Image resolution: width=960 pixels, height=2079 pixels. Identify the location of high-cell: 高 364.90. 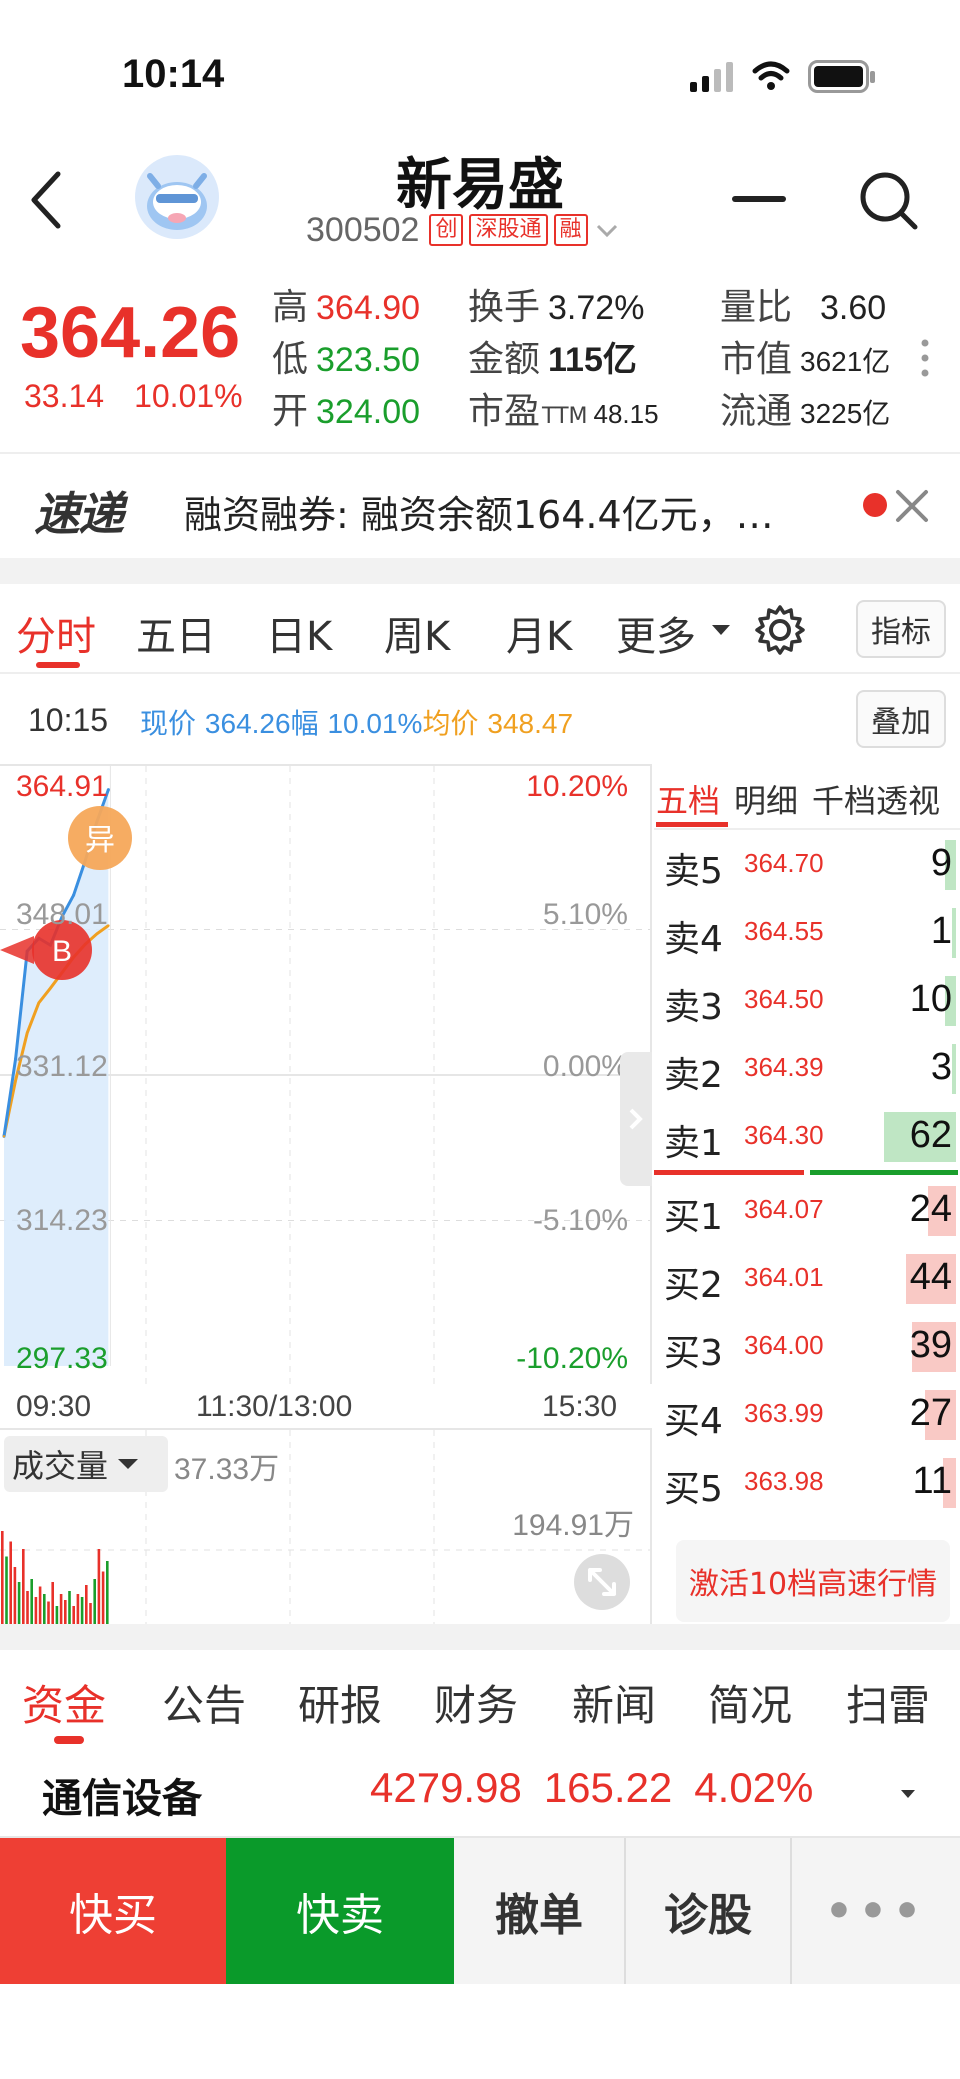
(346, 304).